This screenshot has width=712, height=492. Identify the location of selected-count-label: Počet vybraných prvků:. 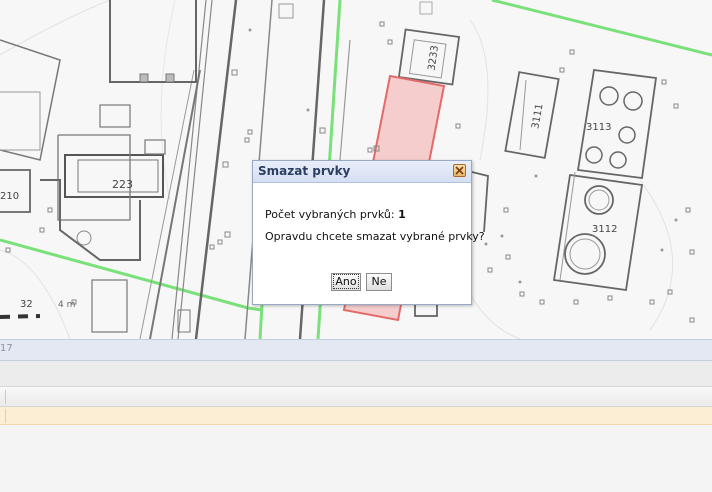
(330, 214).